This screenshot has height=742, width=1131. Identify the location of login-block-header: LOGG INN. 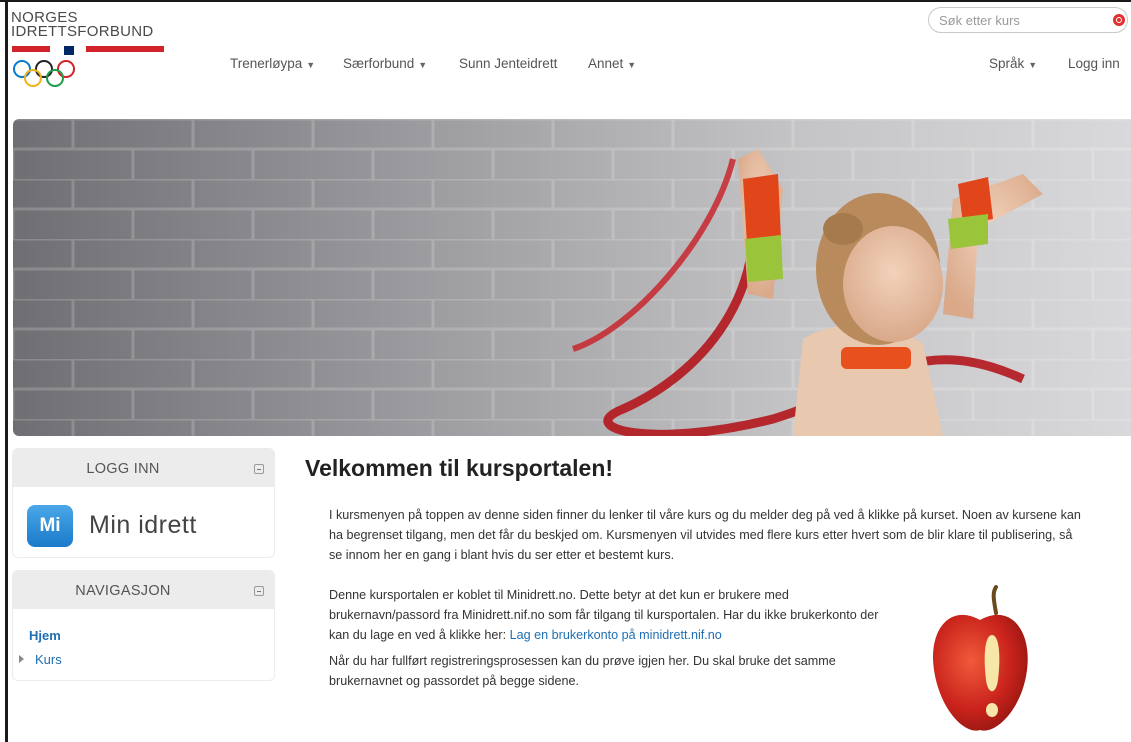
(143, 468).